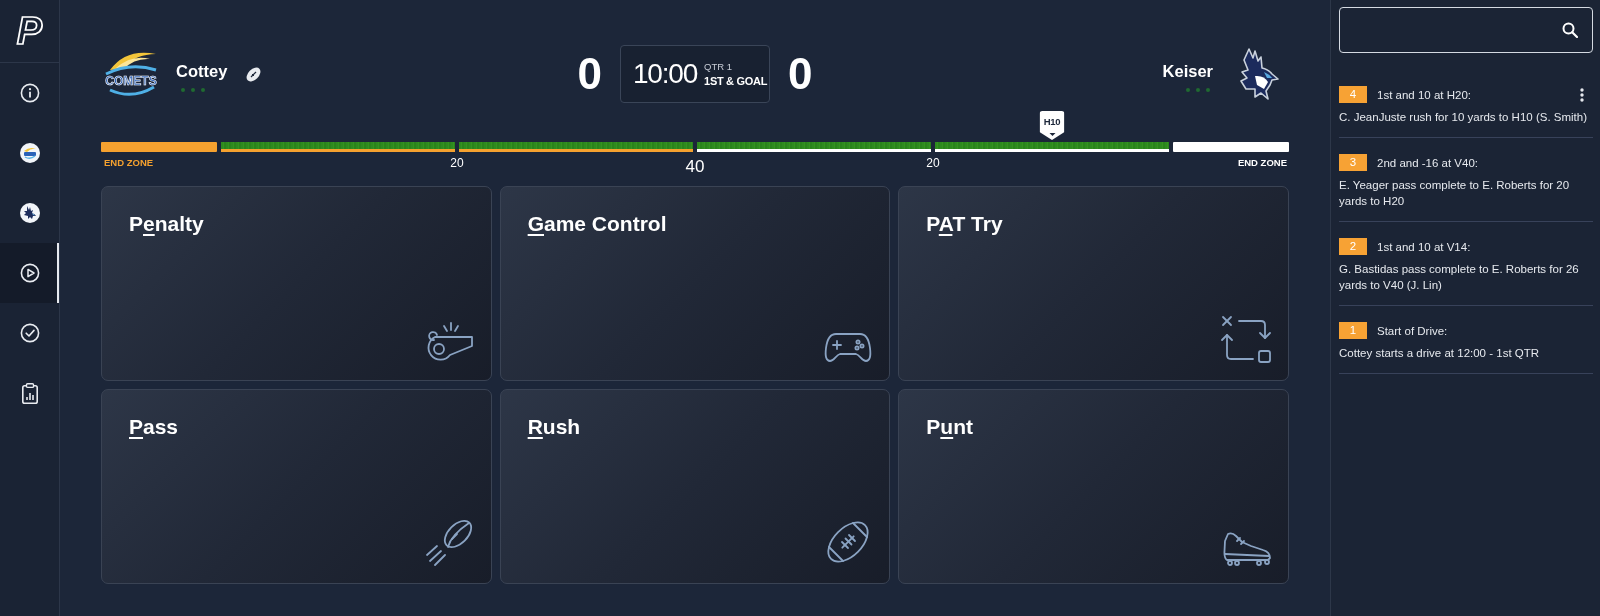 The width and height of the screenshot is (1600, 616). I want to click on play-summary: 2nd and -16 at V40:, so click(1428, 162).